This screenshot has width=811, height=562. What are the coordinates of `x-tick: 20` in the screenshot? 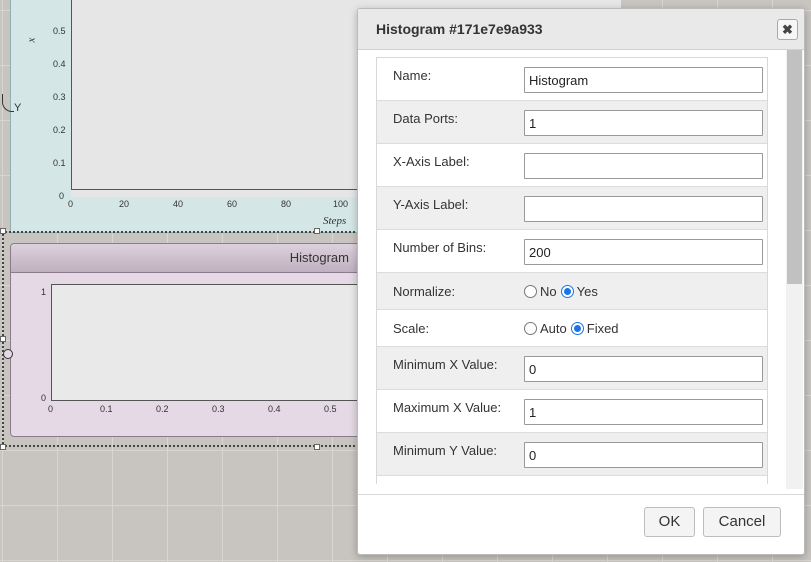 It's located at (124, 204).